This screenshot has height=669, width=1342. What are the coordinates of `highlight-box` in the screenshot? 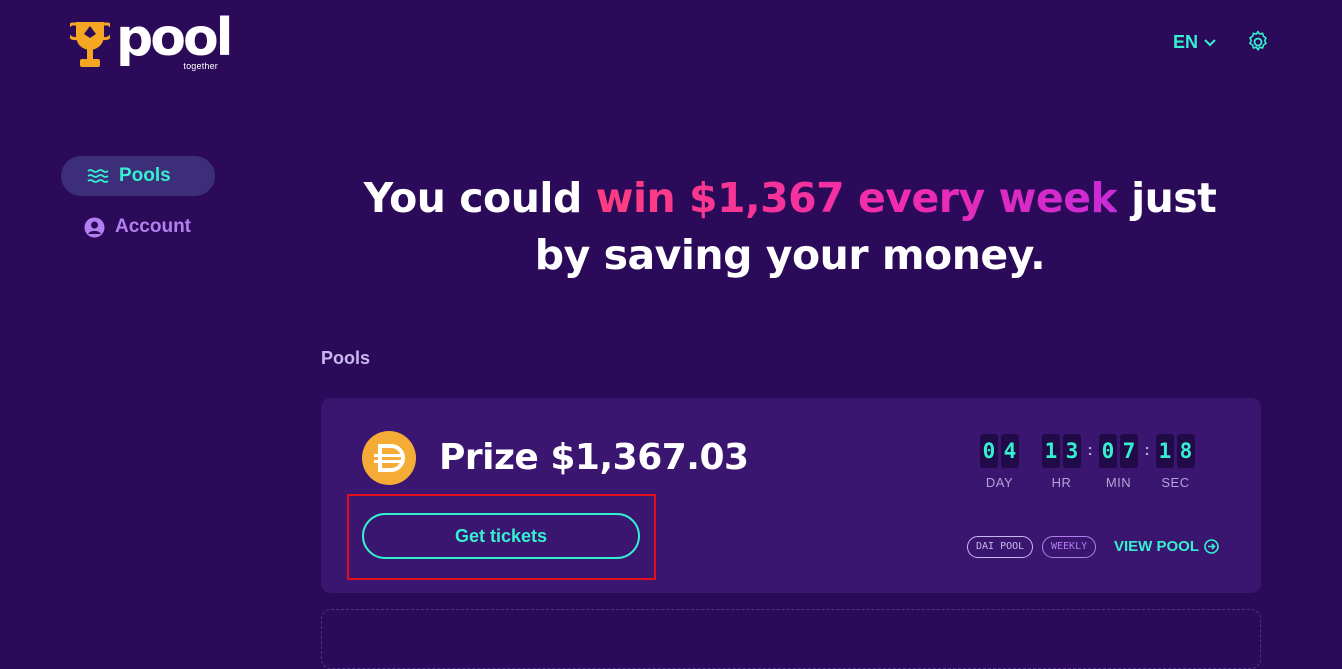 It's located at (501, 537).